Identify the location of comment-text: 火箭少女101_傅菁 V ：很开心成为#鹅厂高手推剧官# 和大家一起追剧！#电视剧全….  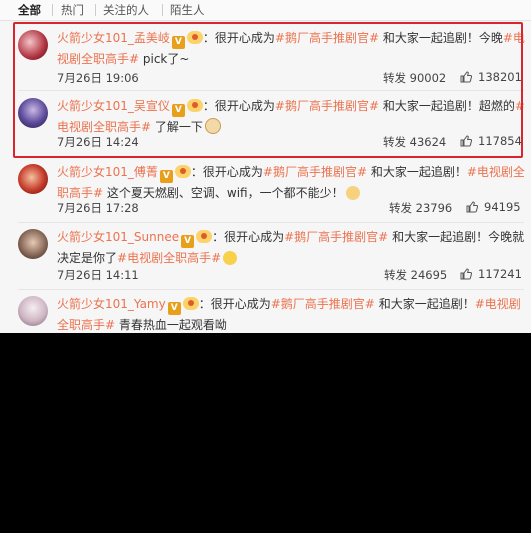
(291, 182).